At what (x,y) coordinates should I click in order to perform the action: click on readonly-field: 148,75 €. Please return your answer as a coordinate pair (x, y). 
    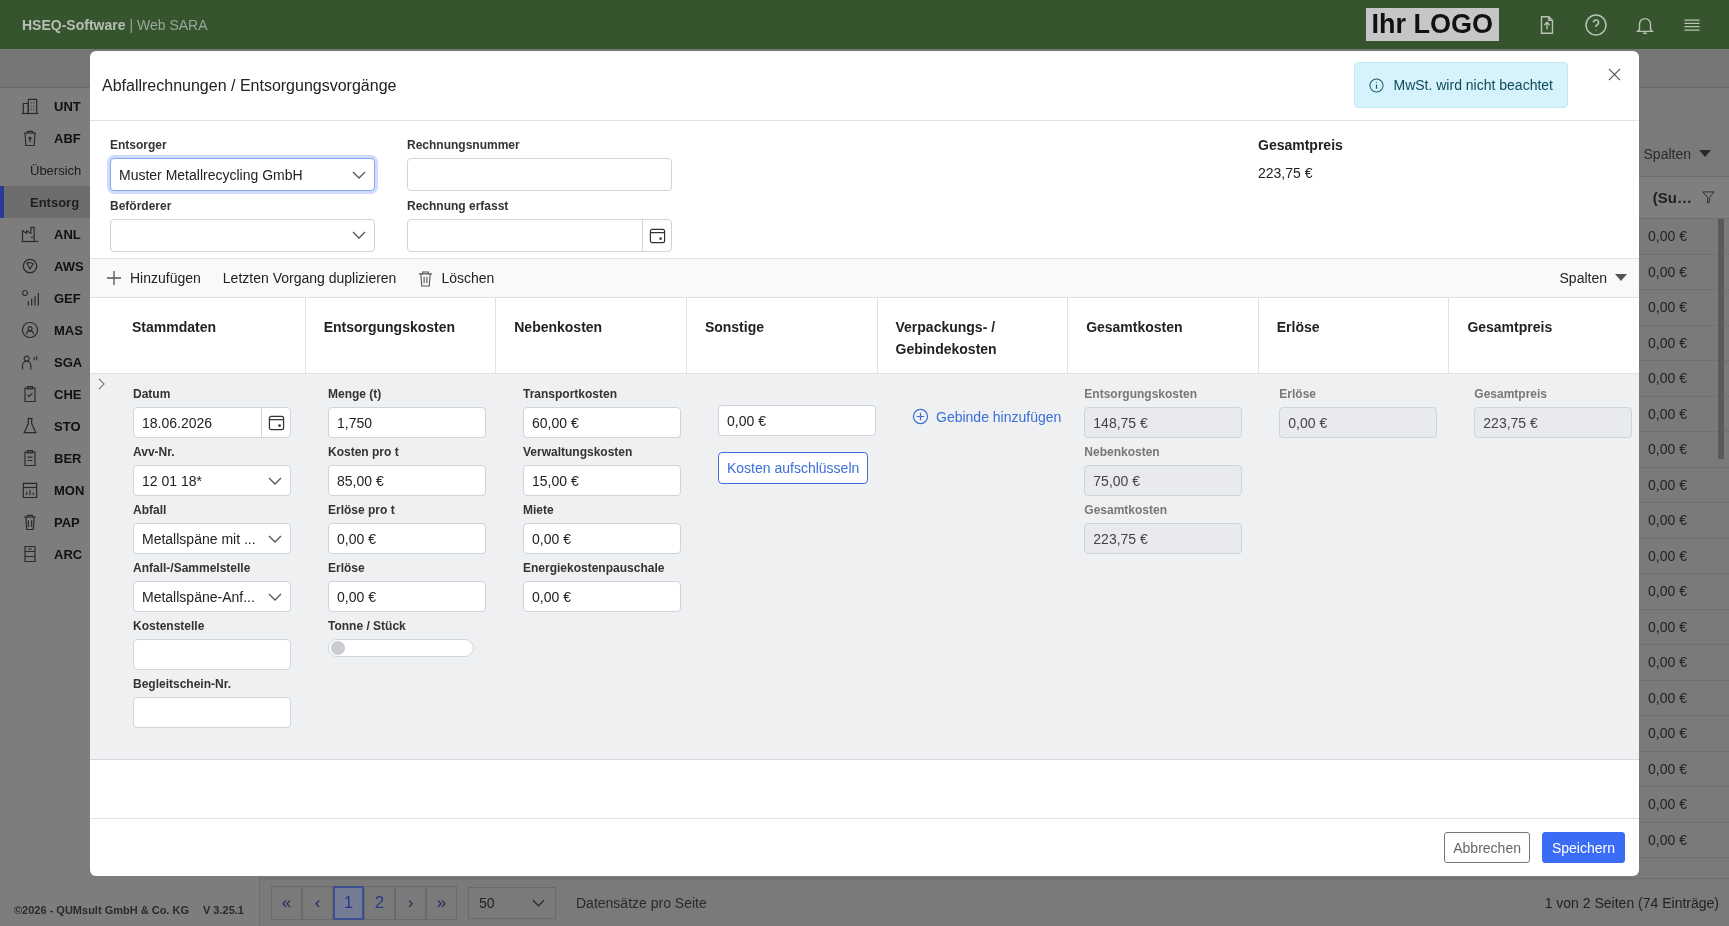
    Looking at the image, I should click on (1163, 422).